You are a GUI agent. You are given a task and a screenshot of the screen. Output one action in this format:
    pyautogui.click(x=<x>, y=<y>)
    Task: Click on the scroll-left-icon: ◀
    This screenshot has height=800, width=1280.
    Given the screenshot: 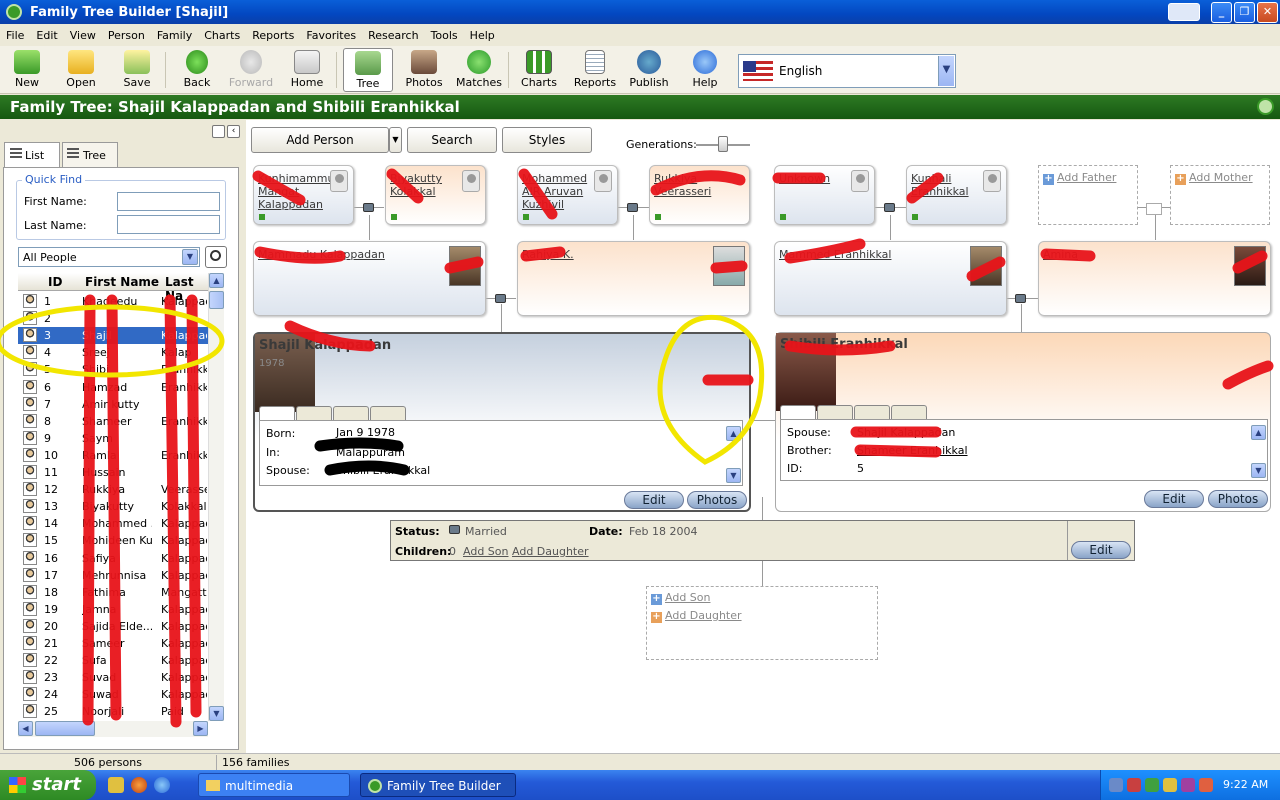 What is the action you would take?
    pyautogui.click(x=25, y=728)
    